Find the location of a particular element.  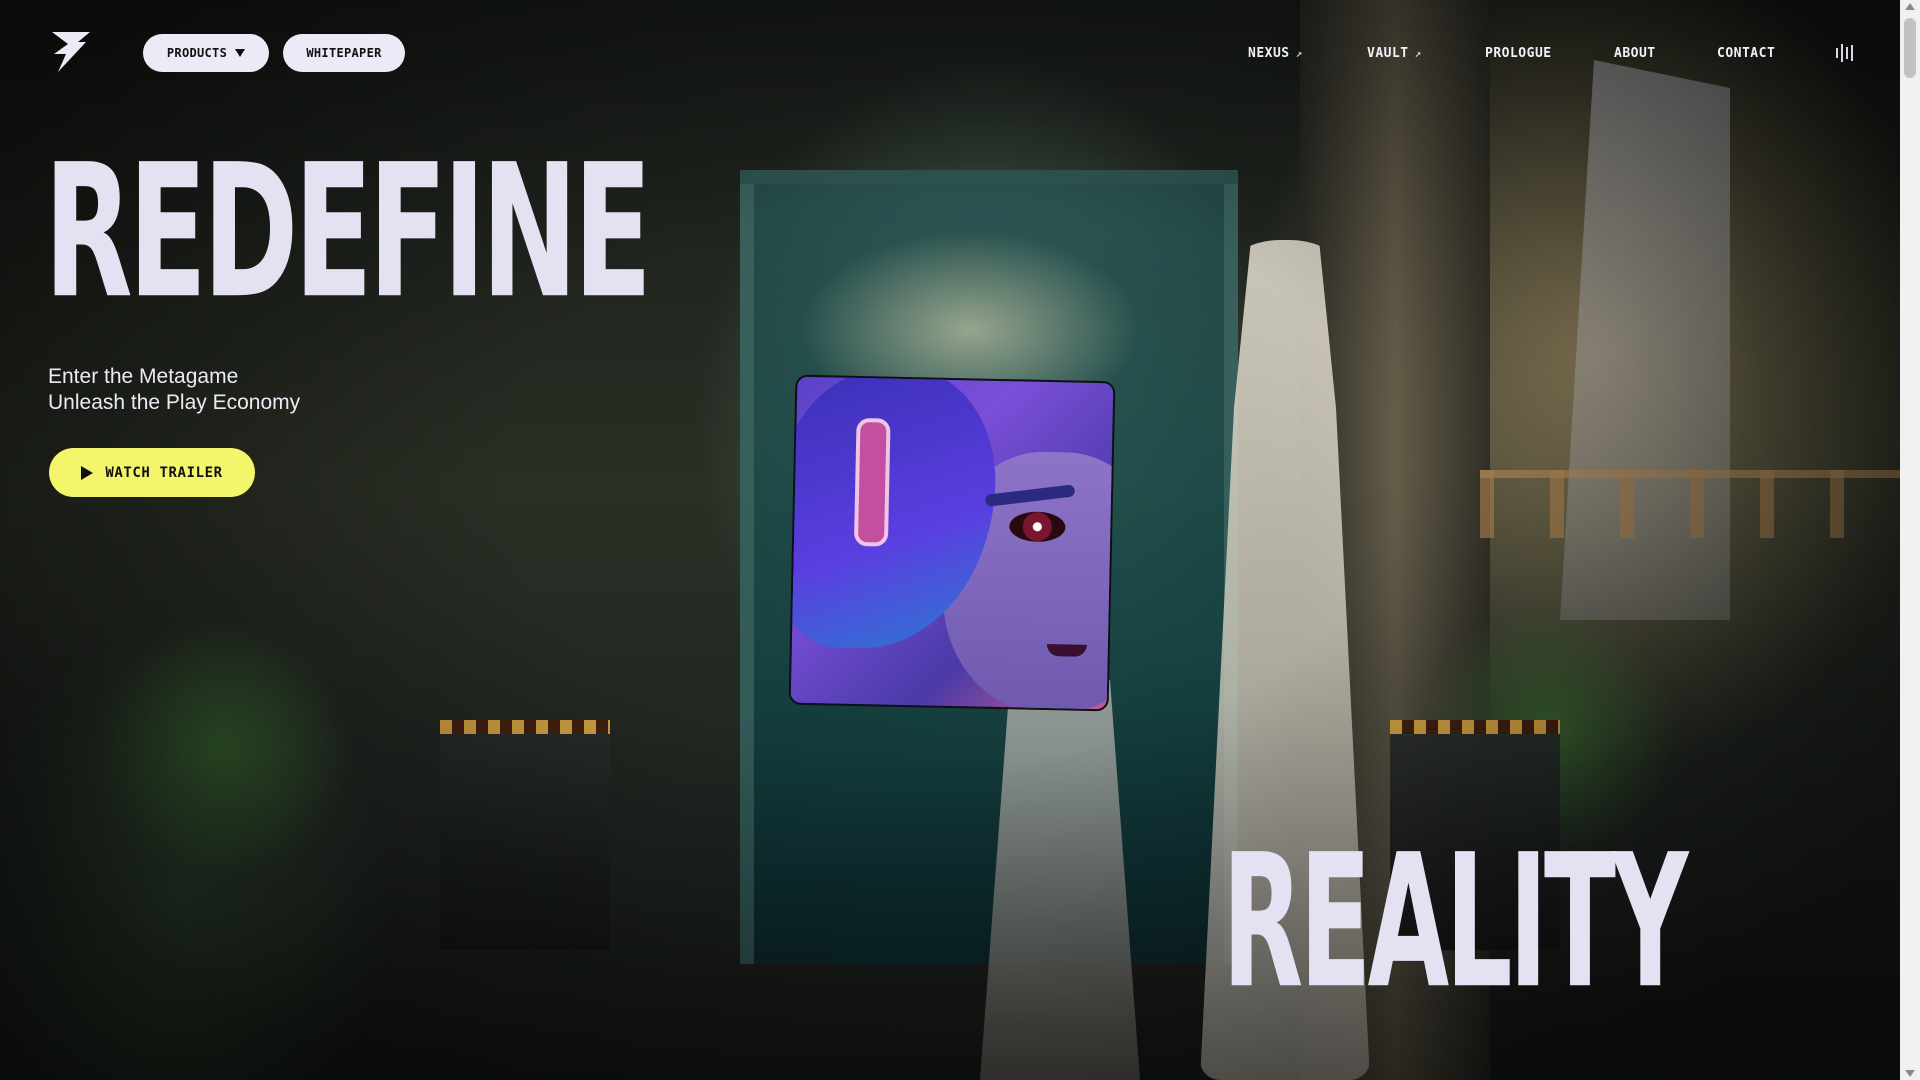

nav-link-vault: VAULT ↗ is located at coordinates (1394, 53).